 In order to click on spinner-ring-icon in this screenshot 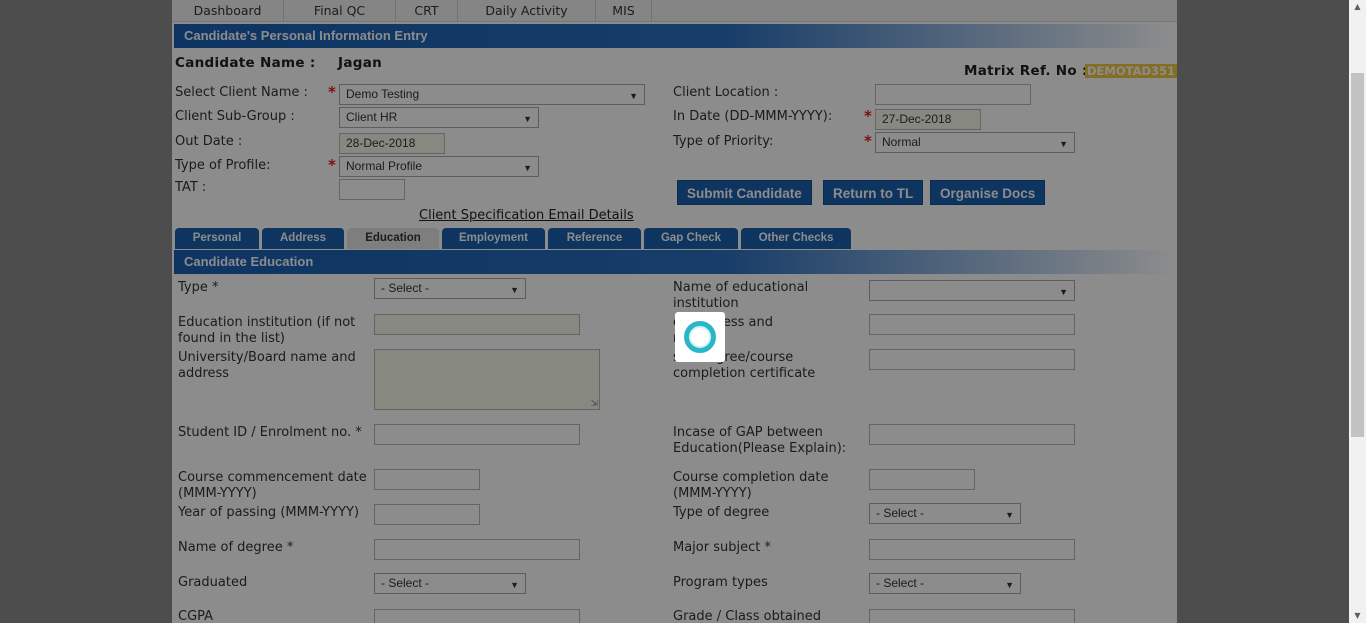, I will do `click(700, 337)`.